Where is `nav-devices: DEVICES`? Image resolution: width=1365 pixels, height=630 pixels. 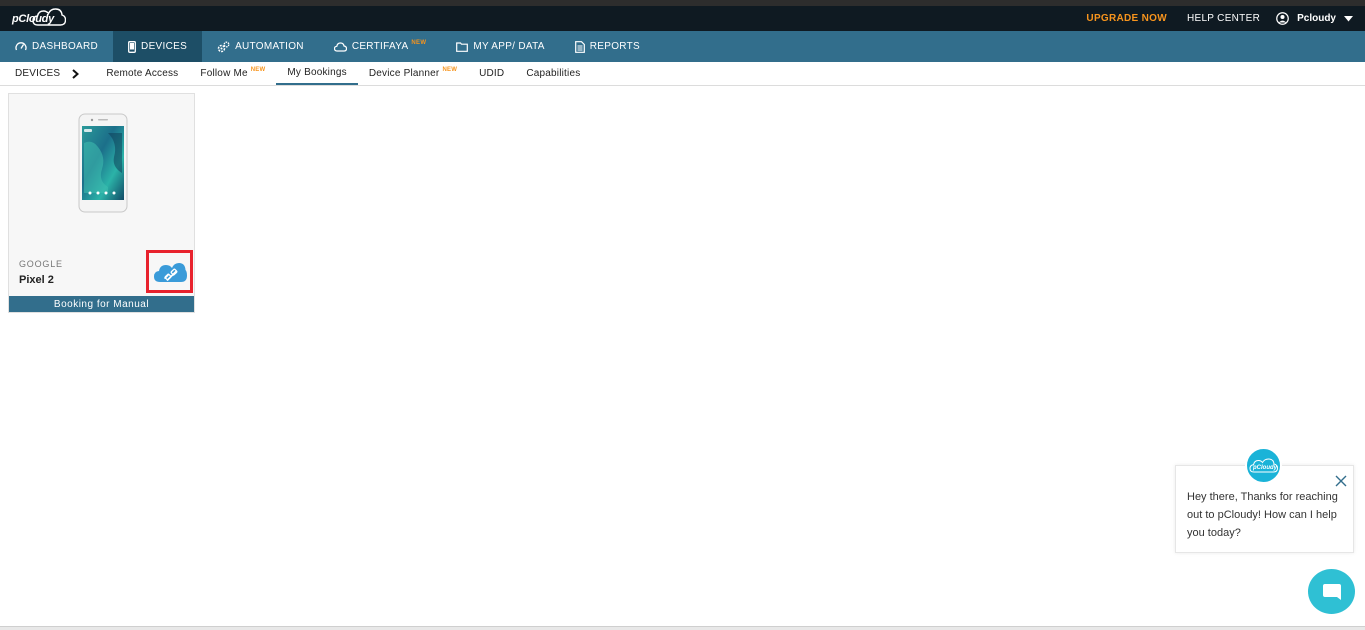
nav-devices: DEVICES is located at coordinates (158, 46).